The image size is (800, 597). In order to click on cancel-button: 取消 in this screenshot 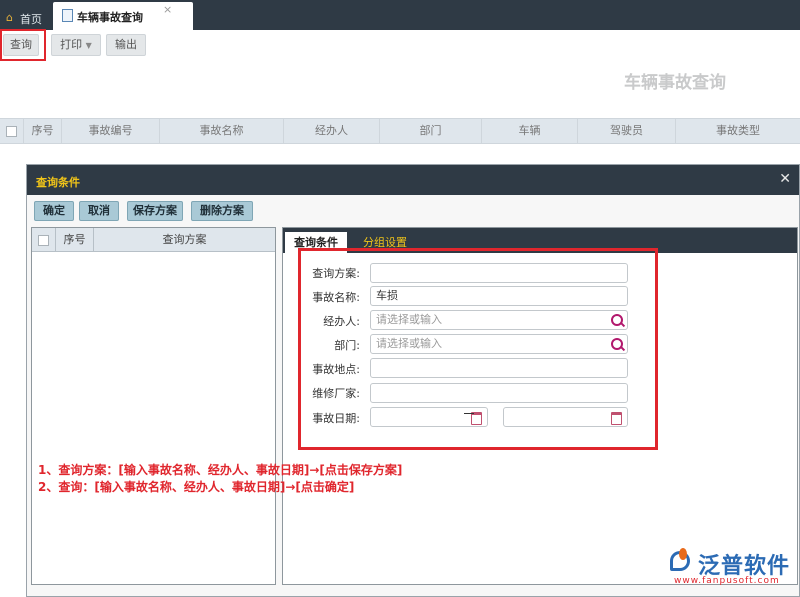, I will do `click(99, 211)`.